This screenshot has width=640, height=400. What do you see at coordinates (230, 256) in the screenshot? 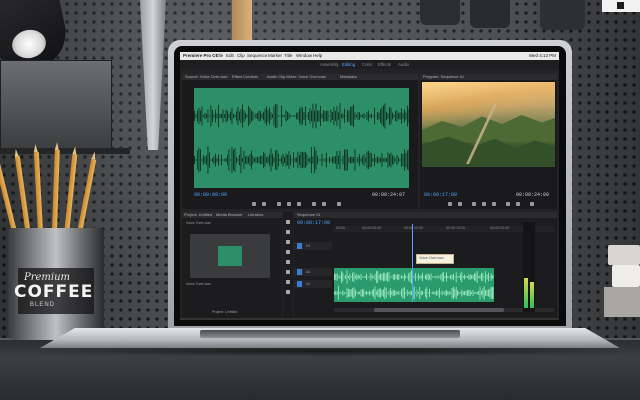
I see `project-clip-thumbnail` at bounding box center [230, 256].